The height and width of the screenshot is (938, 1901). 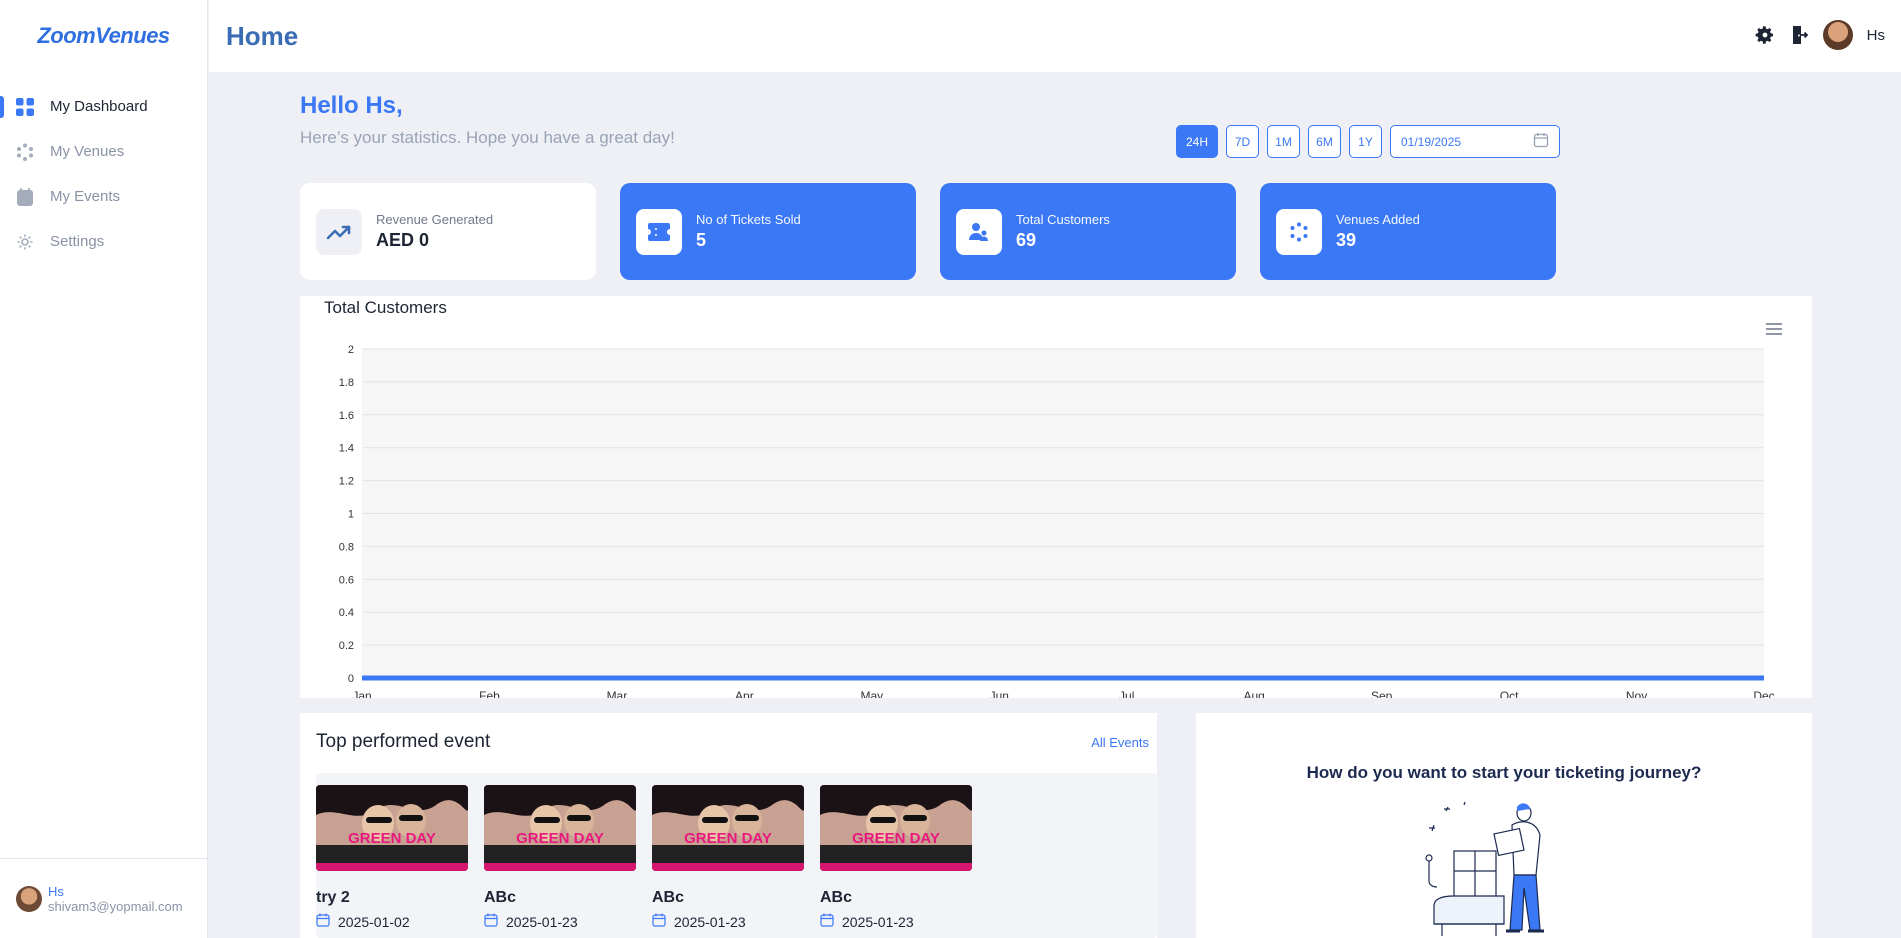 I want to click on range-button-1m: 1M, so click(x=1283, y=141).